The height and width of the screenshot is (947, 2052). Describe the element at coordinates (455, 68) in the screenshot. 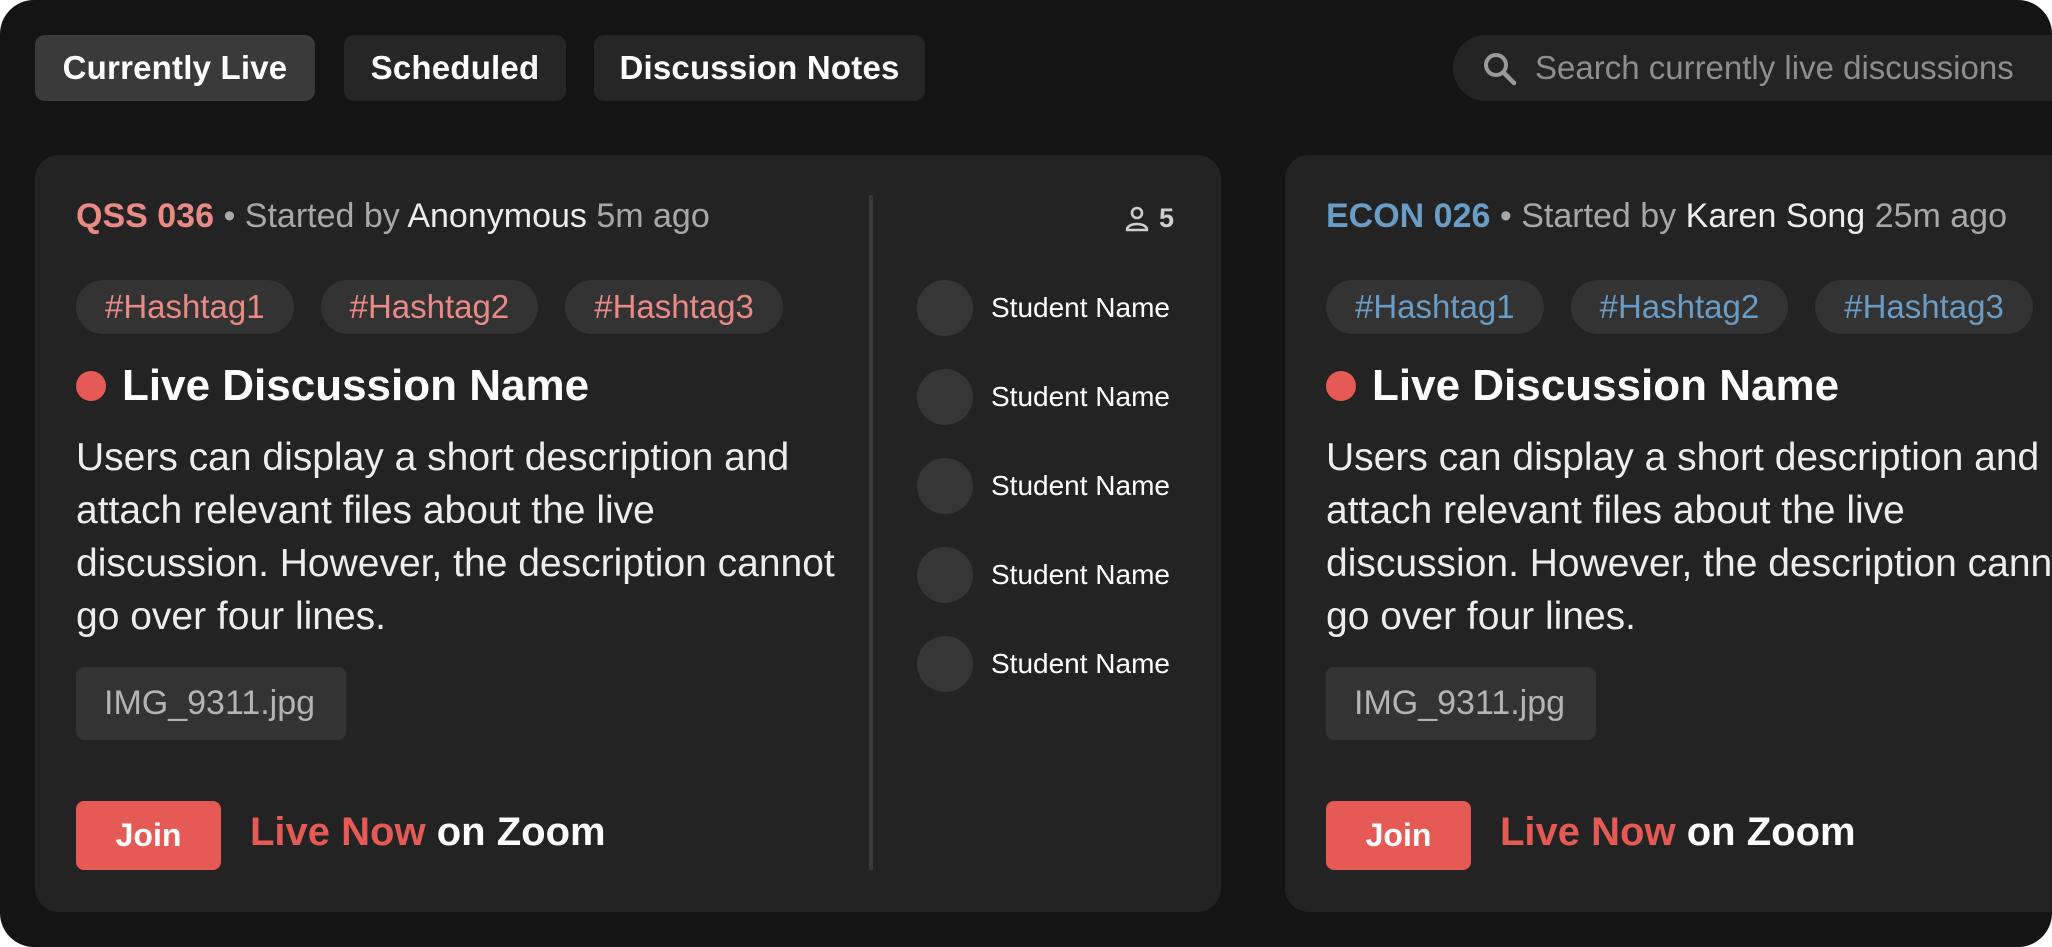

I see `tab-scheduled: Scheduled` at that location.